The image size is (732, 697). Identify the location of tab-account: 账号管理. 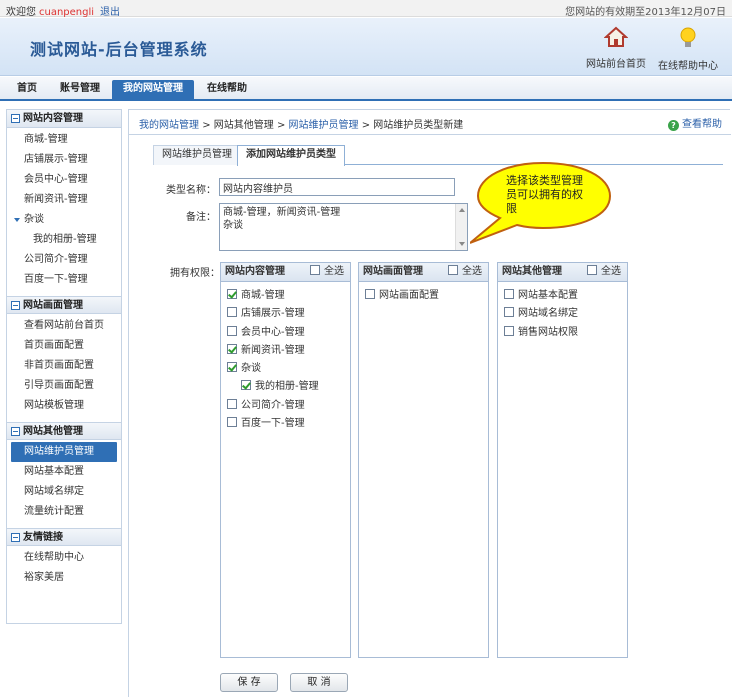
(80, 91).